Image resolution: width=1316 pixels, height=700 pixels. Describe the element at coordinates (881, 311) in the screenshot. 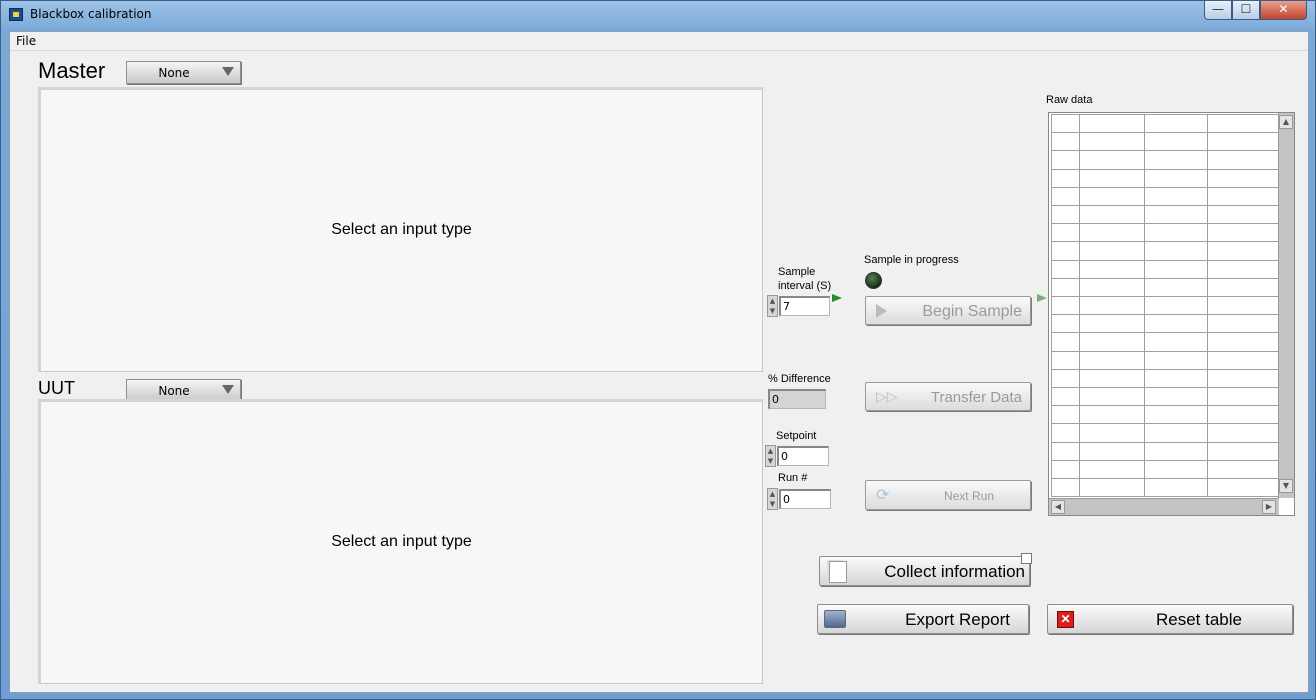

I see `play-icon` at that location.